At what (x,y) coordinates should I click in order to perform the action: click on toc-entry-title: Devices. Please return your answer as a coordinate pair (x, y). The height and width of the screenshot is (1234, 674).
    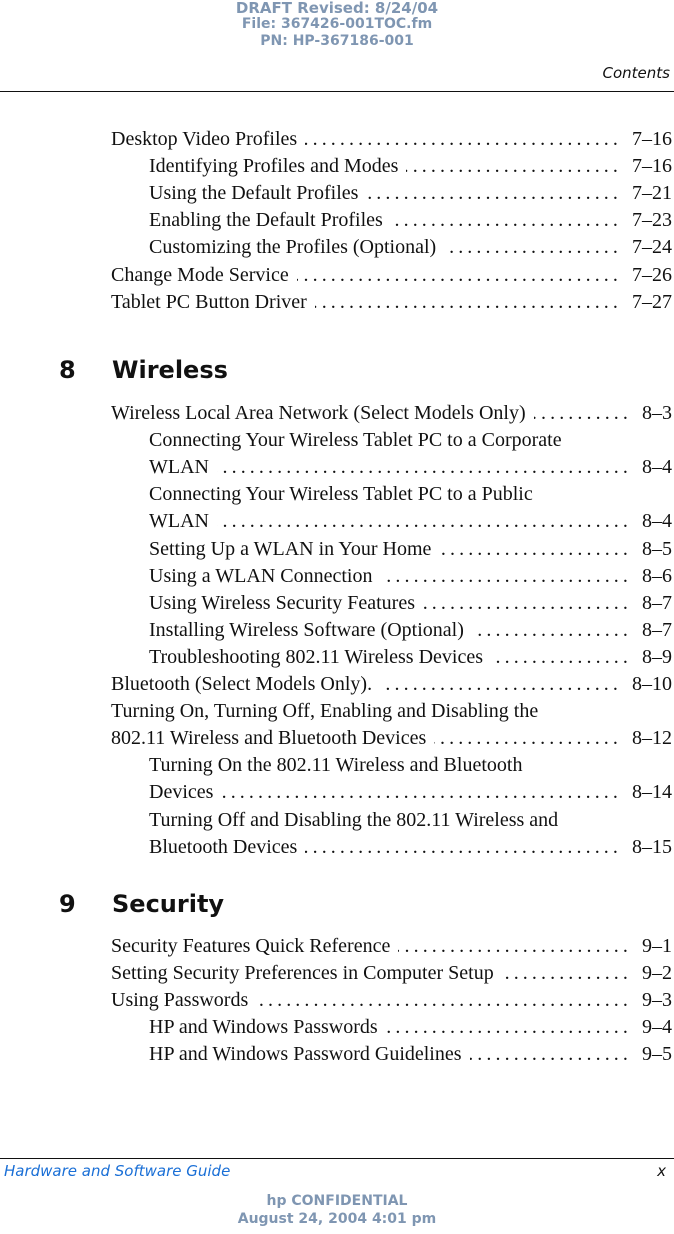
    Looking at the image, I should click on (181, 792).